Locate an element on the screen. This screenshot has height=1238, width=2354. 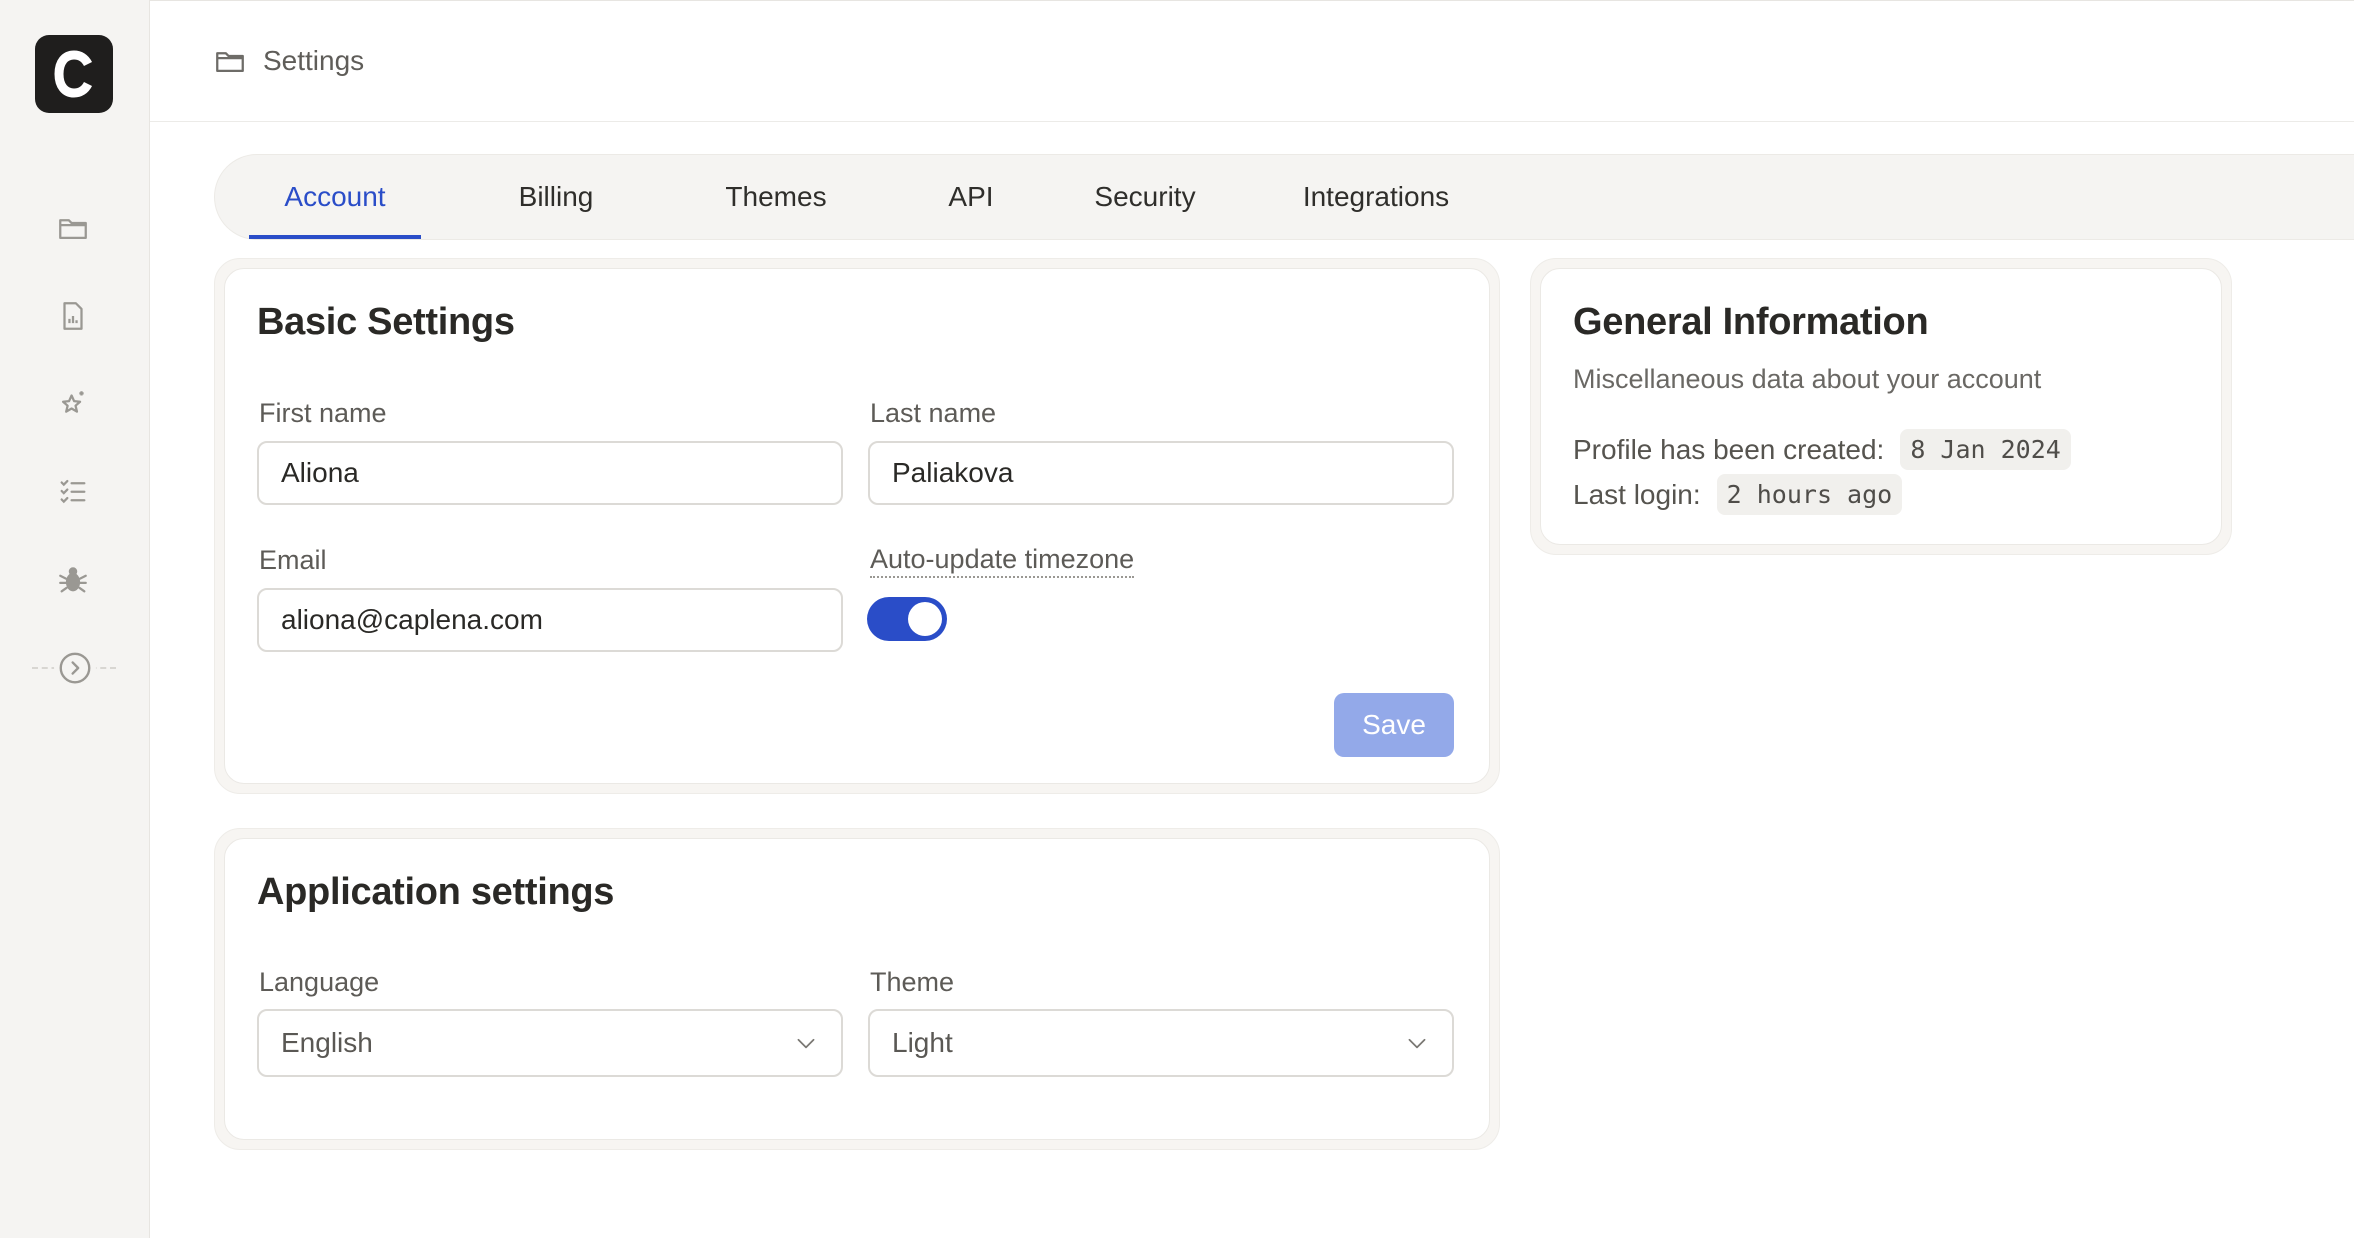
general-information-title: General Information is located at coordinates (1751, 322).